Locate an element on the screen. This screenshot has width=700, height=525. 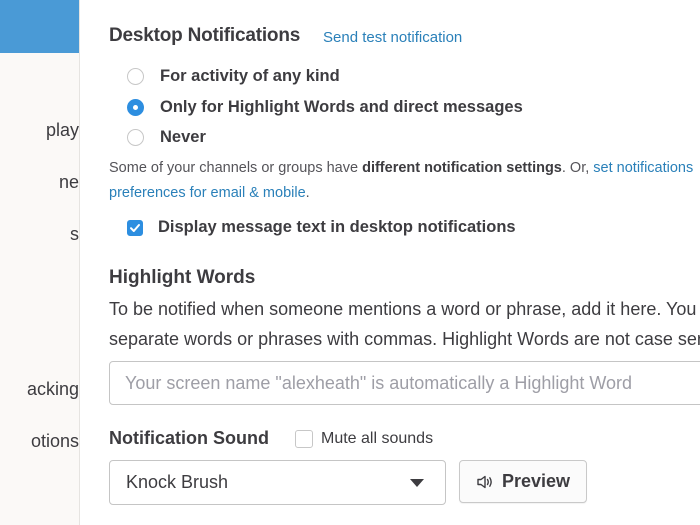
mute-all-sounds-option: Mute all sounds is located at coordinates (364, 439).